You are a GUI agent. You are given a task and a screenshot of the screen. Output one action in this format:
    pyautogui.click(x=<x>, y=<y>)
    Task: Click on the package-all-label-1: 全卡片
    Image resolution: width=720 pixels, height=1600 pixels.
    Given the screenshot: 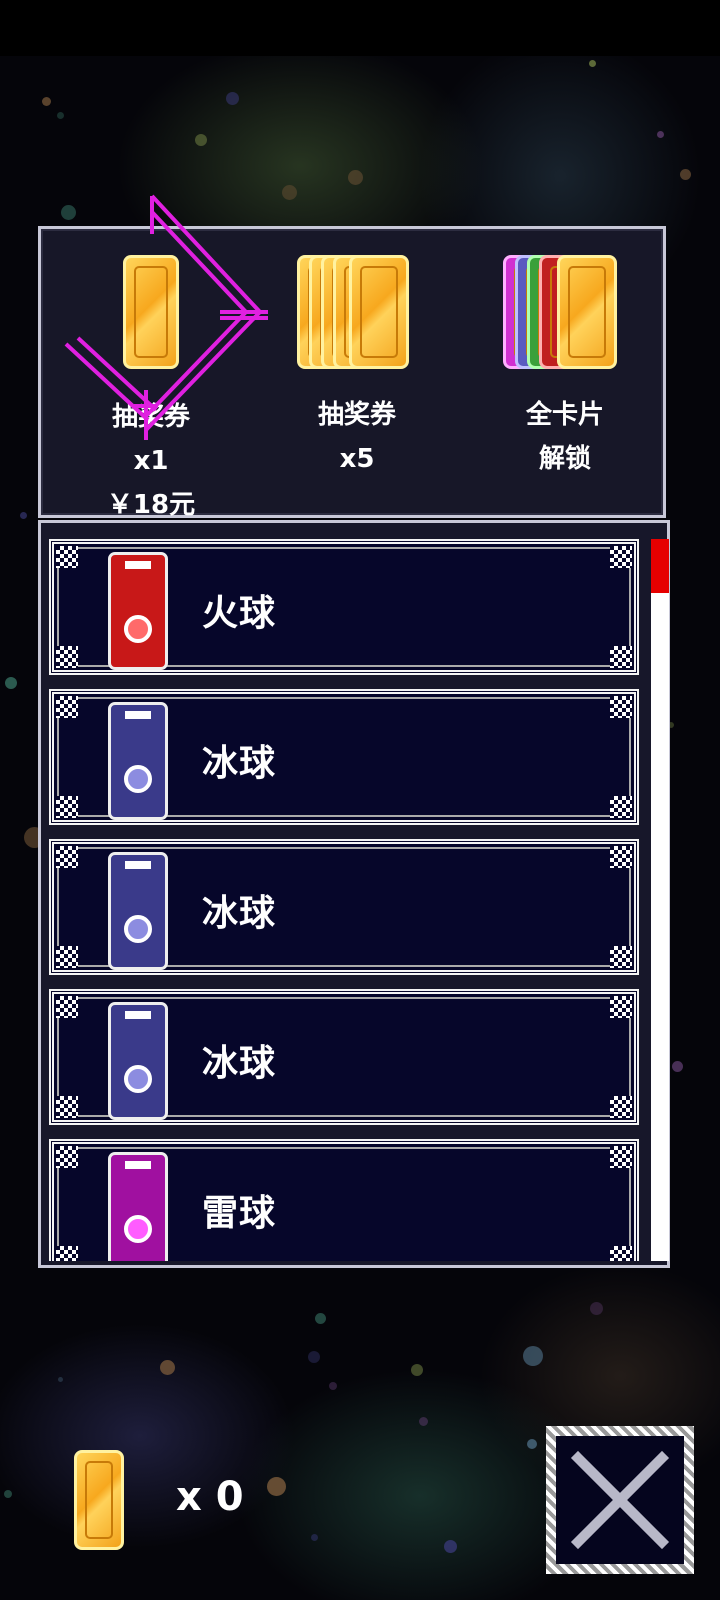 What is the action you would take?
    pyautogui.click(x=564, y=415)
    